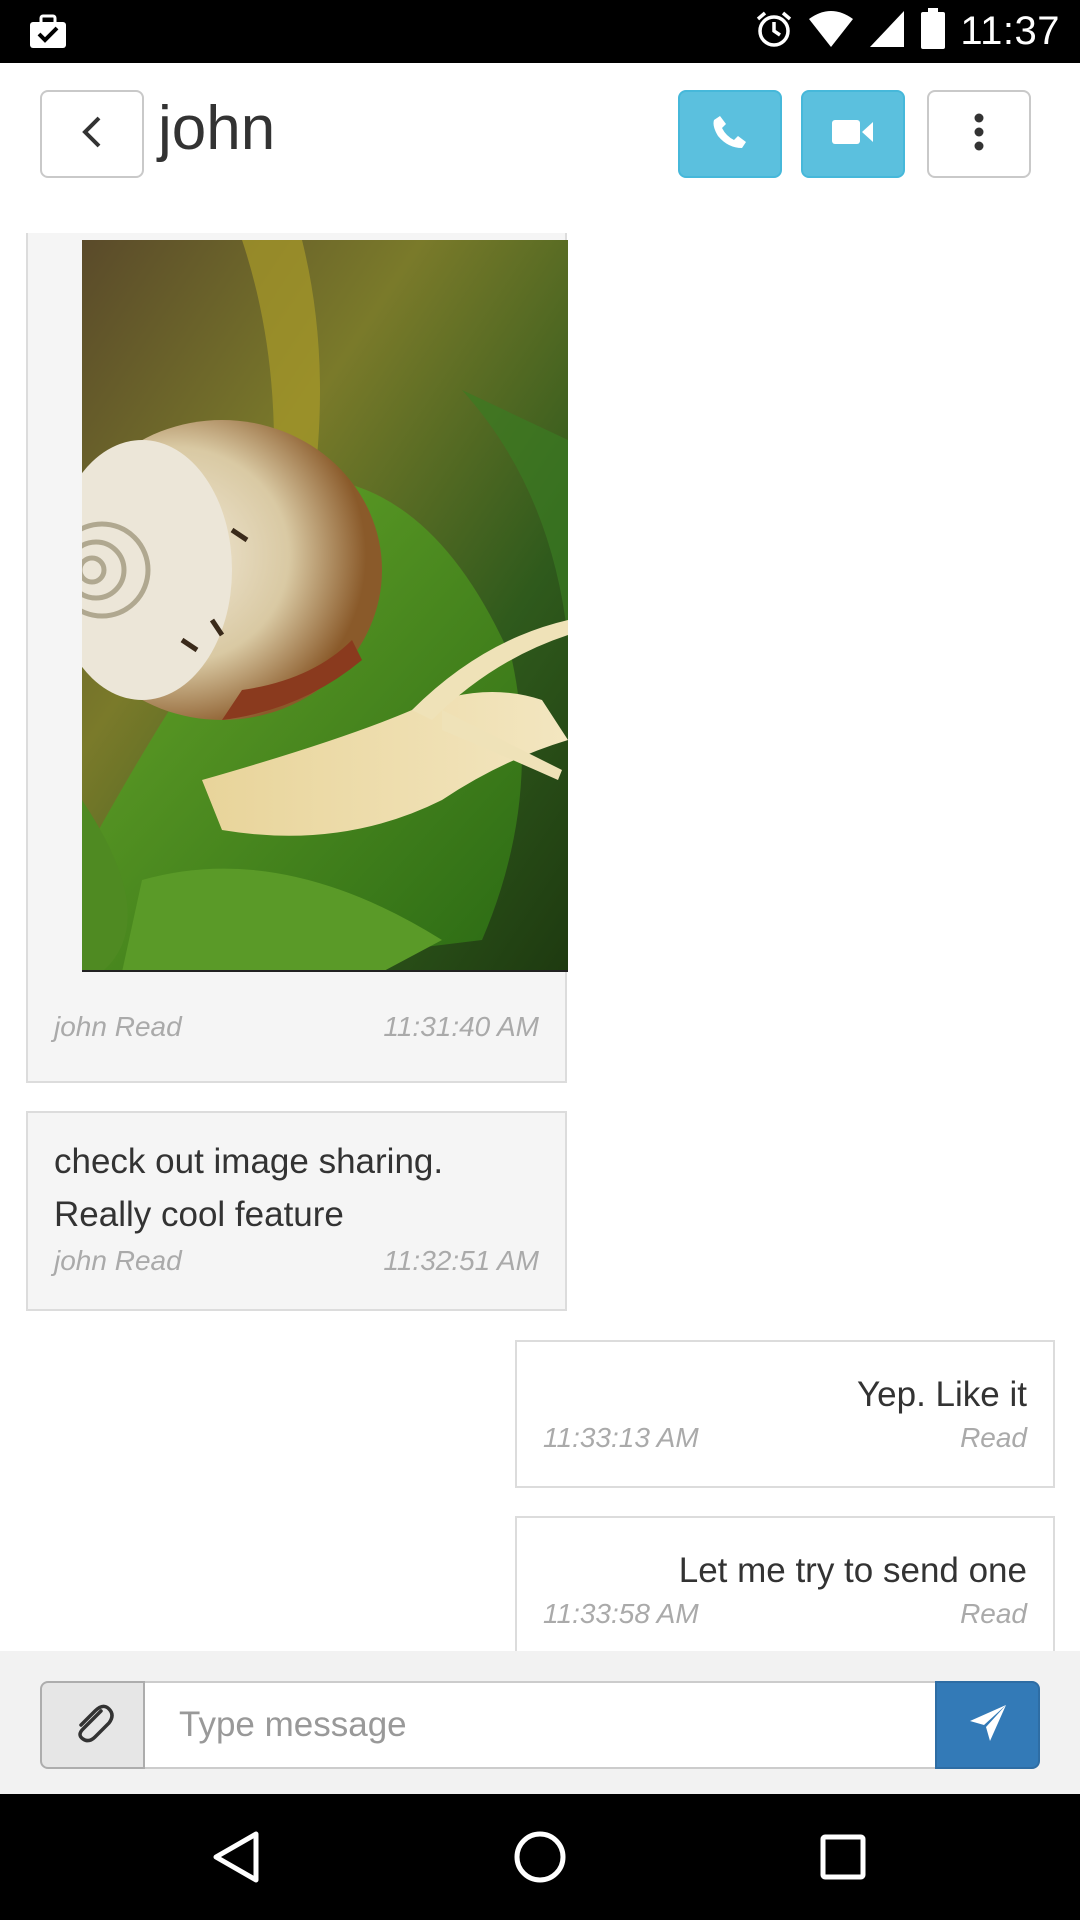 This screenshot has height=1920, width=1080. What do you see at coordinates (774, 31) in the screenshot?
I see `alarm-icon` at bounding box center [774, 31].